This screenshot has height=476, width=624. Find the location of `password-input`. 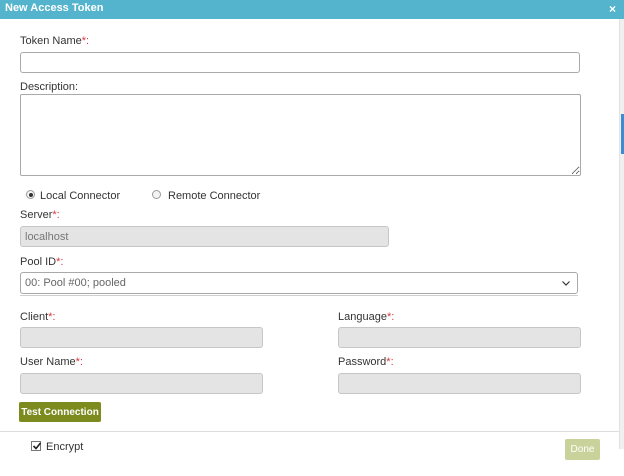

password-input is located at coordinates (459, 383).